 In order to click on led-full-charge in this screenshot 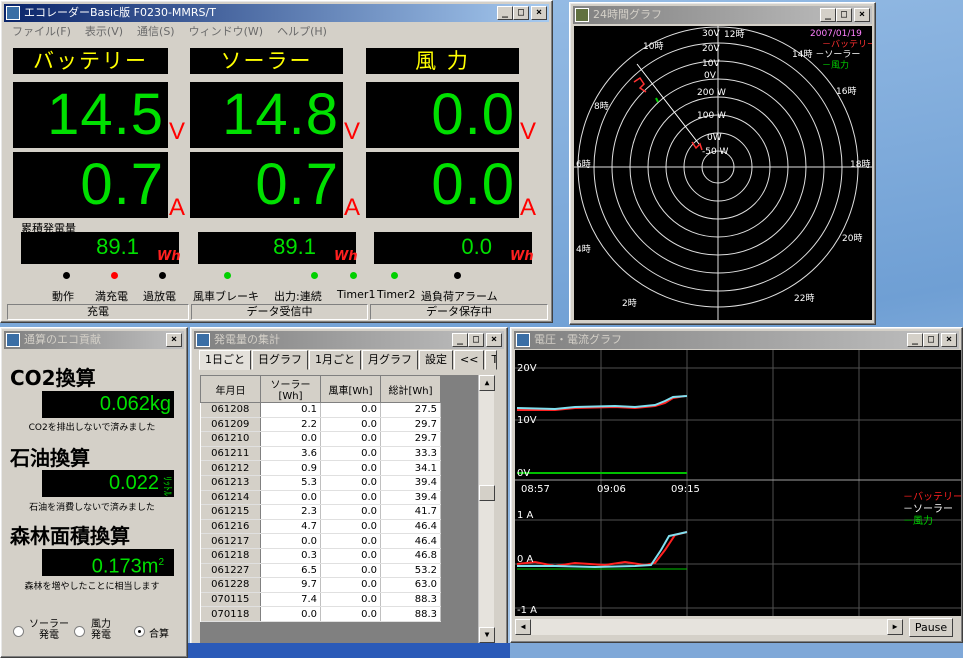, I will do `click(114, 275)`.